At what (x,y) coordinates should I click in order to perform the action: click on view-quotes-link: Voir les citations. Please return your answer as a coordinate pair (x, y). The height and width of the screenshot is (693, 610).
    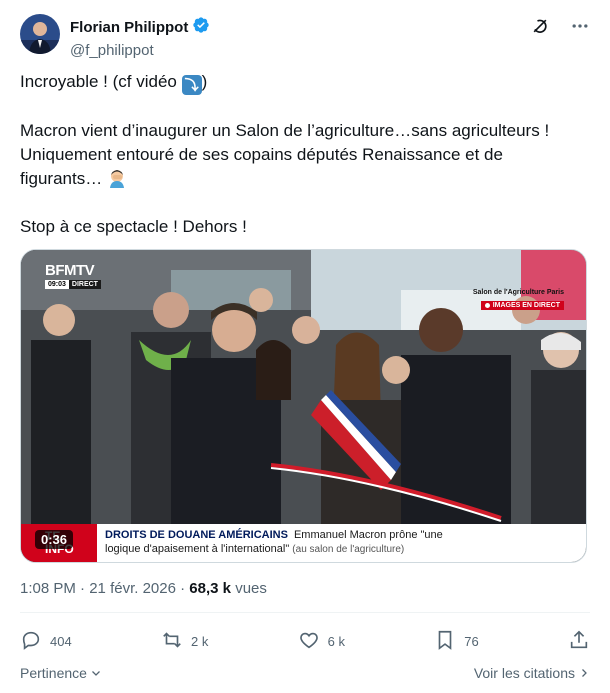
    Looking at the image, I should click on (532, 673).